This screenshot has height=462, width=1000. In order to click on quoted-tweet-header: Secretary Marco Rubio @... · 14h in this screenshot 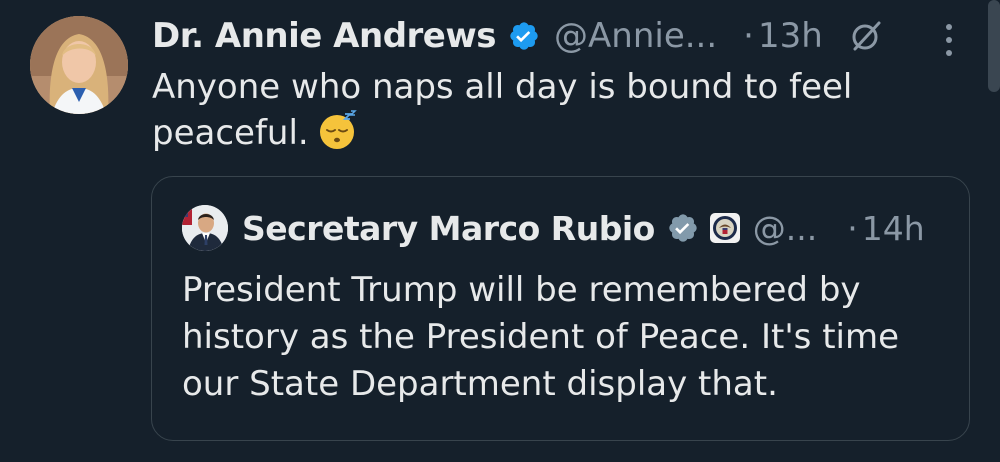, I will do `click(583, 228)`.